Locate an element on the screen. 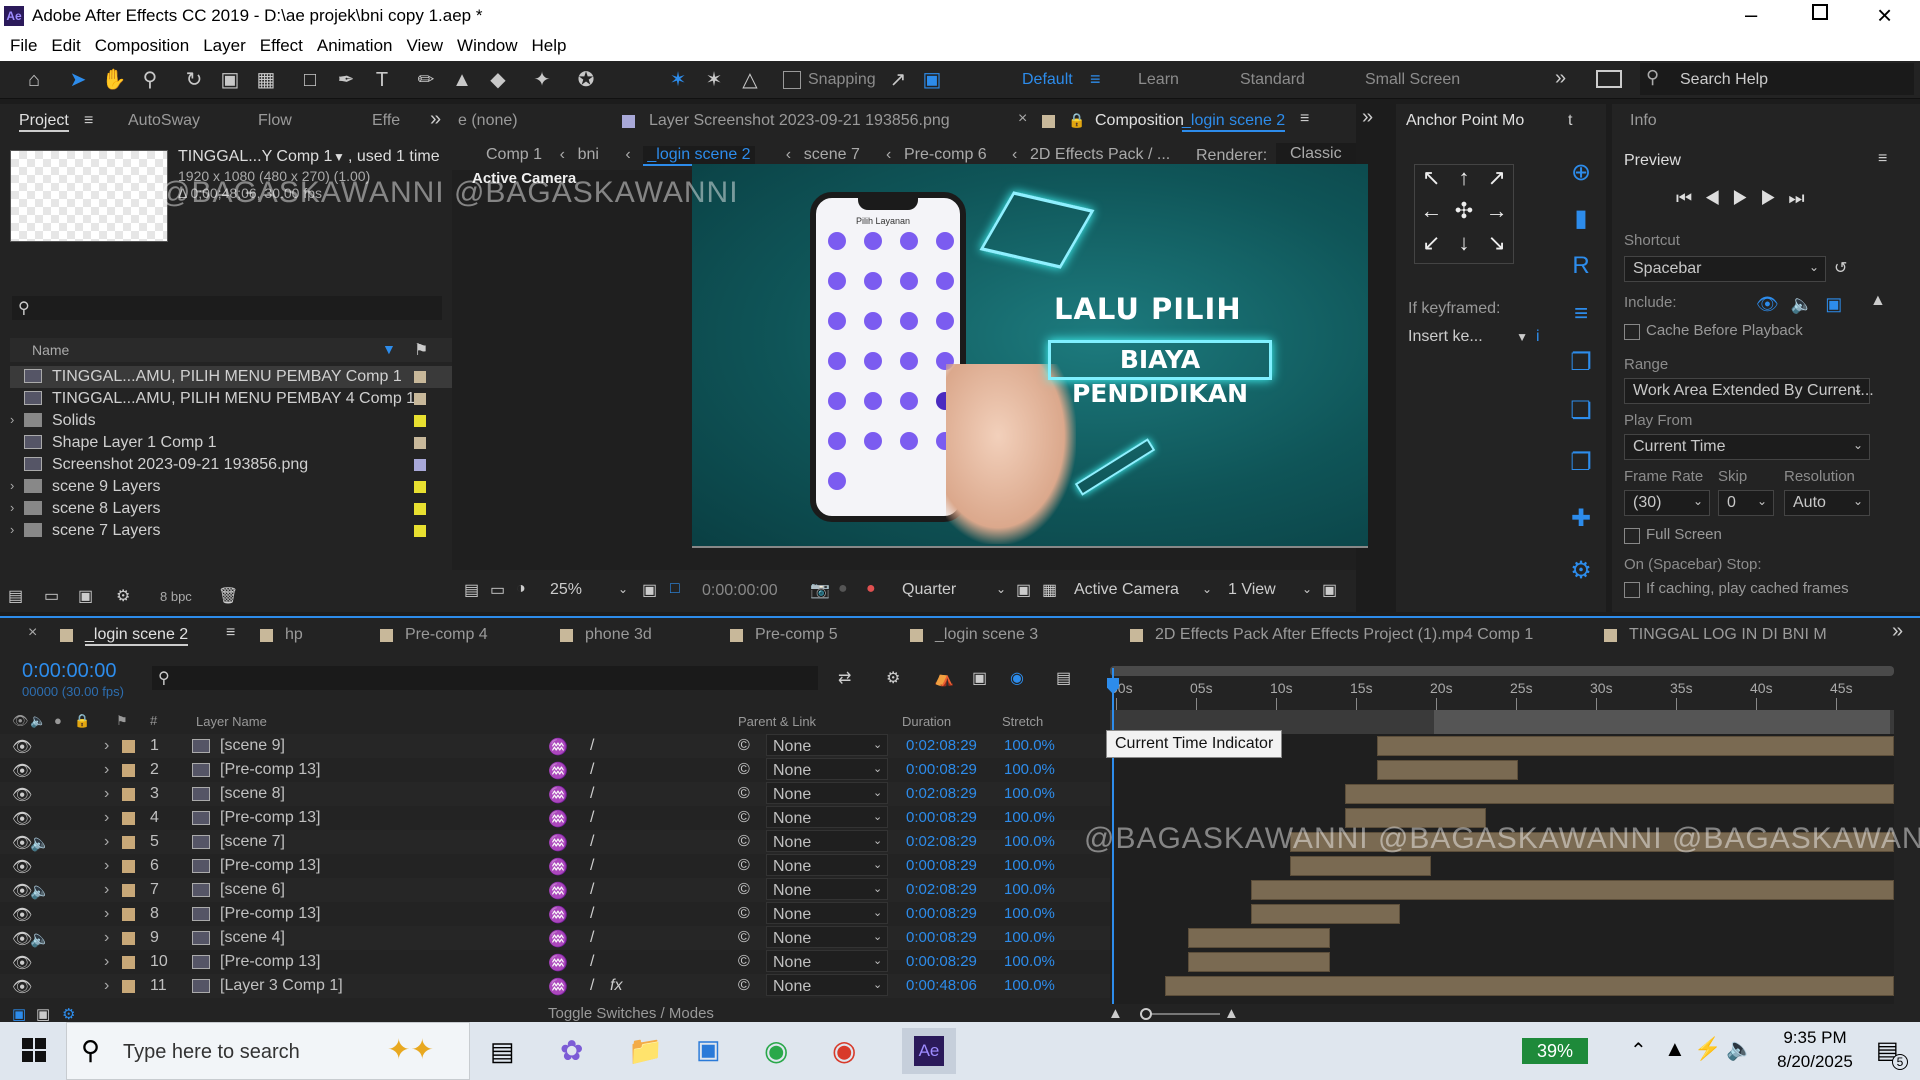 This screenshot has height=1080, width=1920. sort-icon: ▼ is located at coordinates (389, 349).